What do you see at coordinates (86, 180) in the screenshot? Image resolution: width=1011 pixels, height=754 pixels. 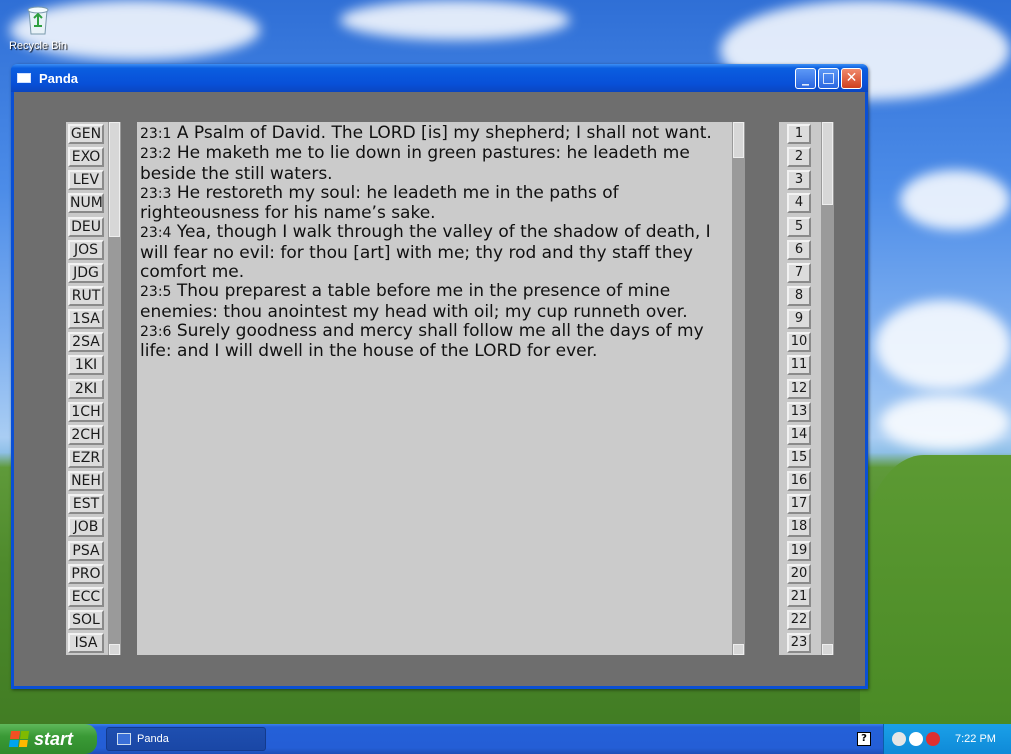 I see `book-button: LEV` at bounding box center [86, 180].